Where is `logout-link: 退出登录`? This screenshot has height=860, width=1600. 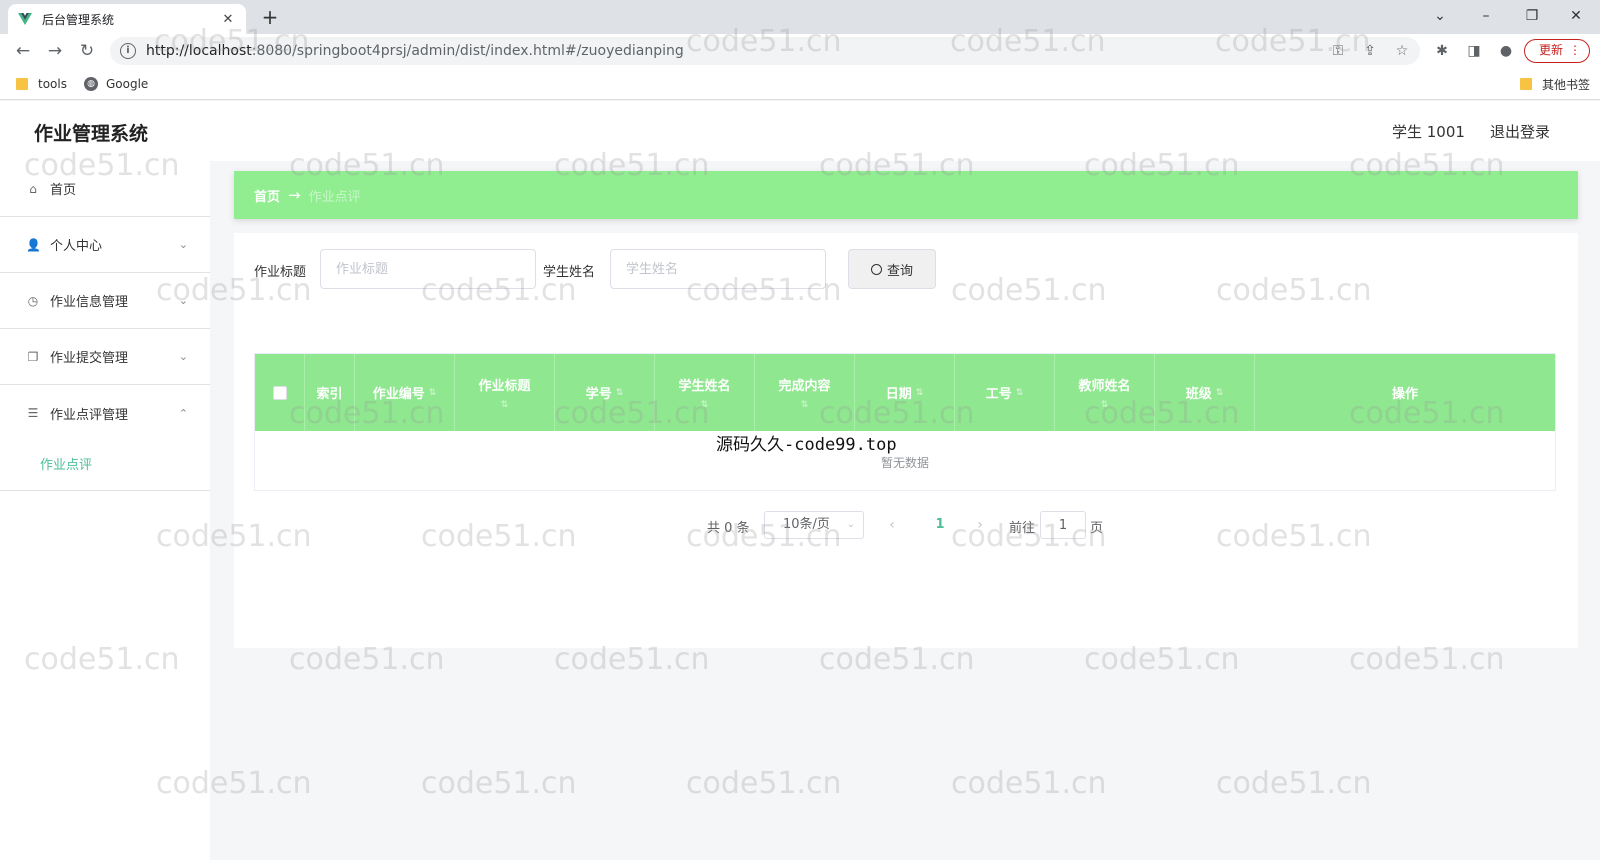
logout-link: 退出登录 is located at coordinates (1520, 131).